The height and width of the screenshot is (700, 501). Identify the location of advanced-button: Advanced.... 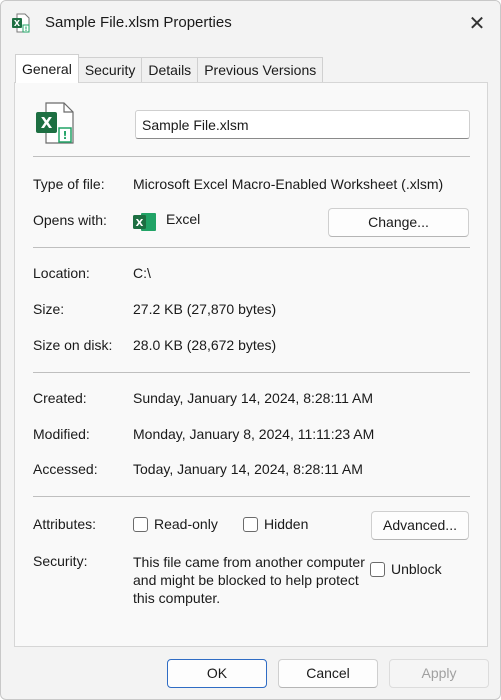
(420, 525).